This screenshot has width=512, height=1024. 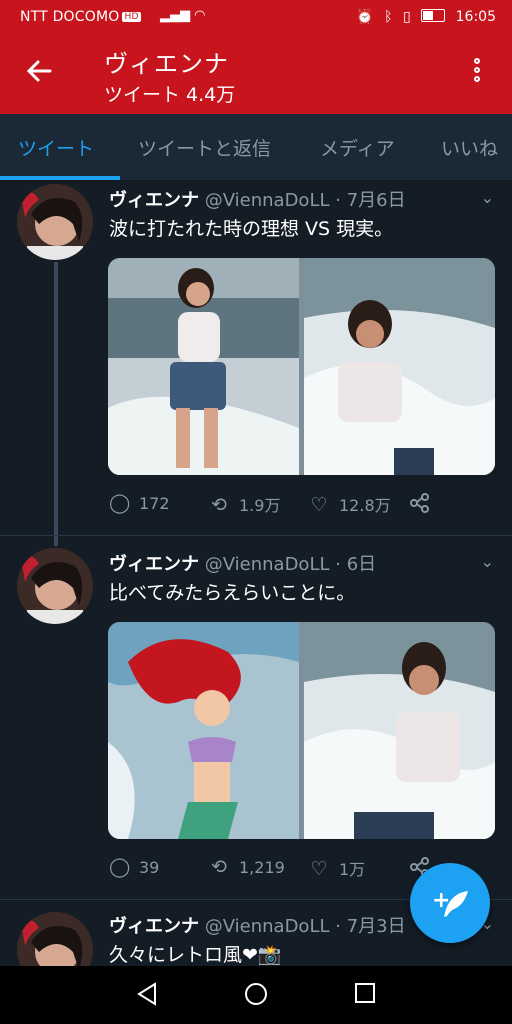 What do you see at coordinates (456, 904) in the screenshot?
I see `feather-icon` at bounding box center [456, 904].